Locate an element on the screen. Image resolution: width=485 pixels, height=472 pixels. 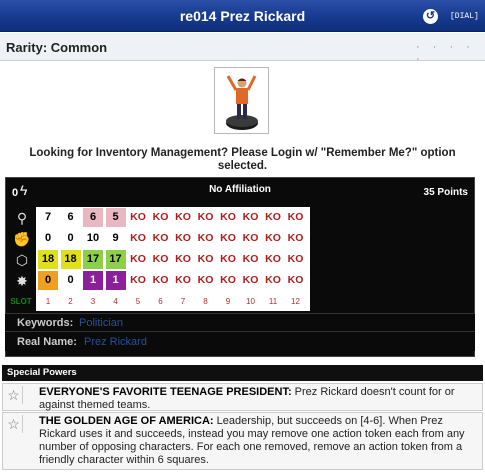
slot-number: 4 is located at coordinates (116, 302).